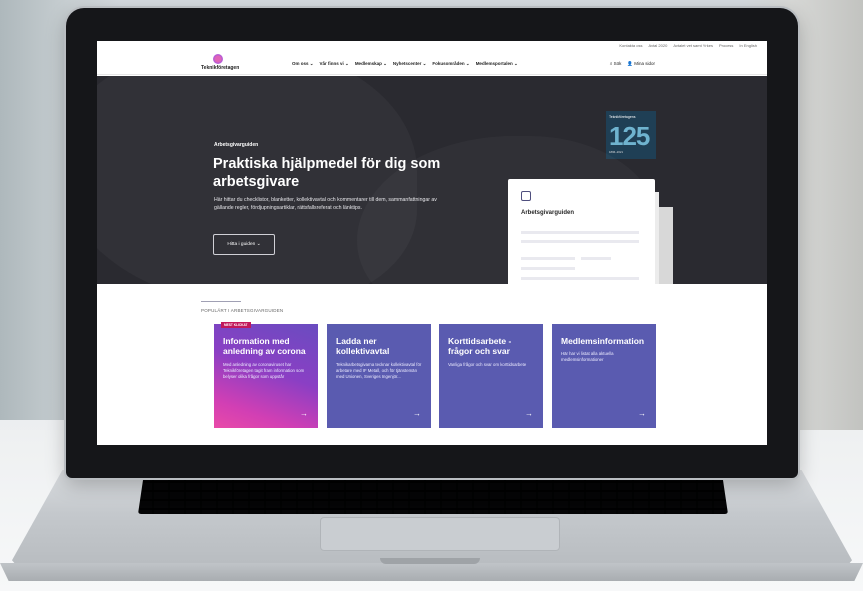 The height and width of the screenshot is (591, 863). Describe the element at coordinates (242, 310) in the screenshot. I see `popular-label: POPULÄRT I ARBETSGIVARGUIDEN` at that location.